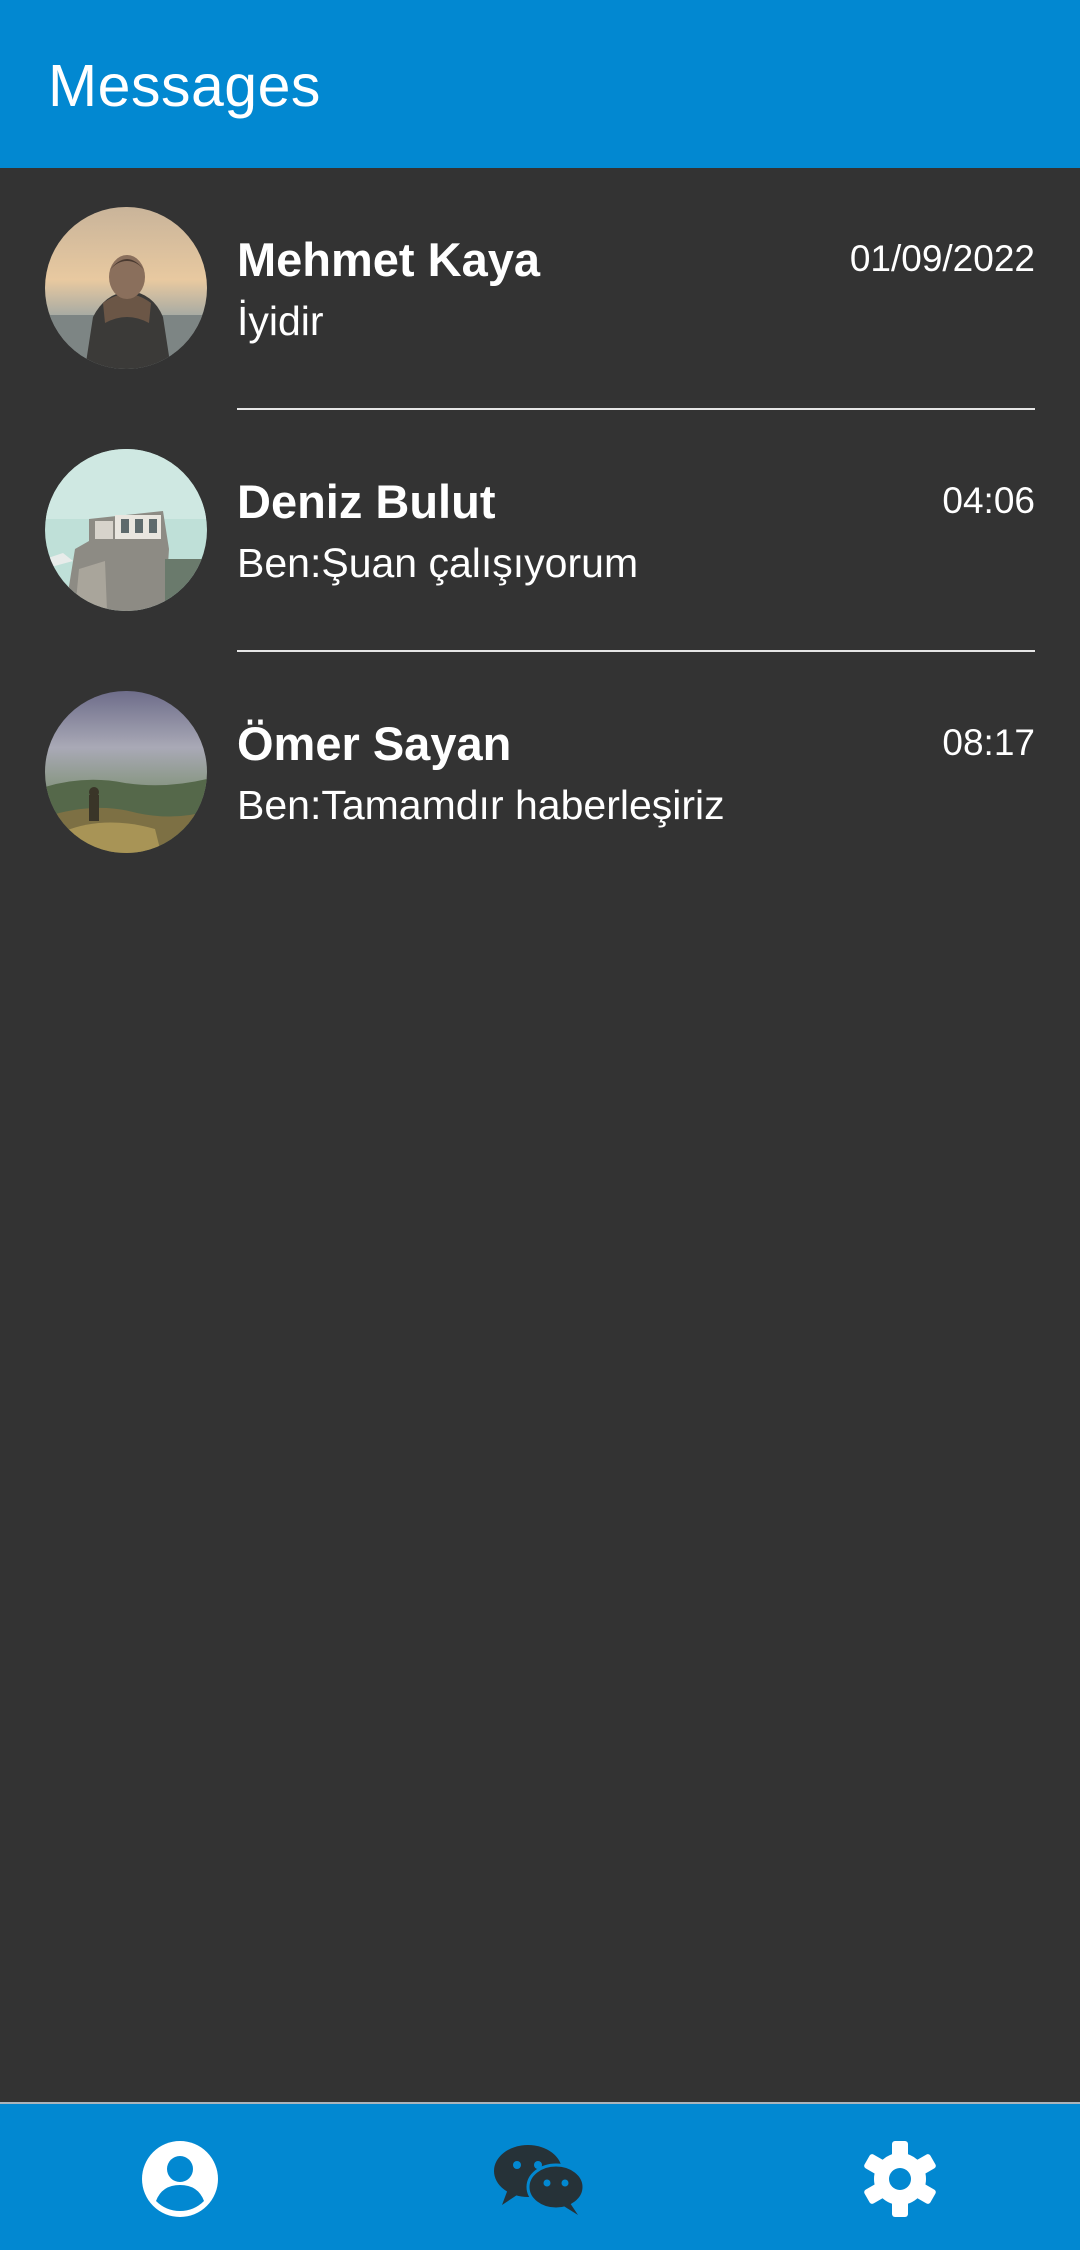 The image size is (1080, 2250). I want to click on message-preview: Ben:Şuan çalışıyorum, so click(438, 563).